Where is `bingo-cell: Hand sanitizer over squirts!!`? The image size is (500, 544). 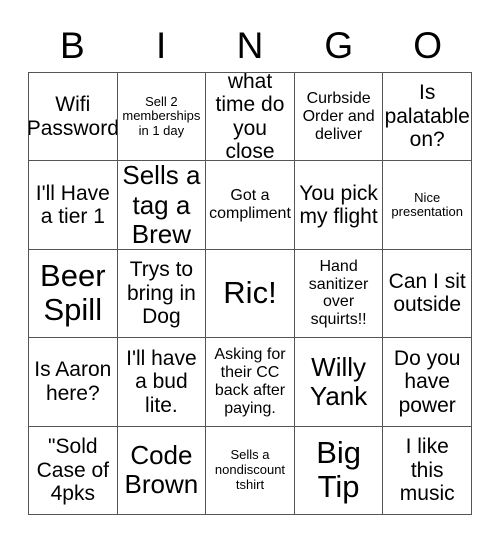 bingo-cell: Hand sanitizer over squirts!! is located at coordinates (339, 294).